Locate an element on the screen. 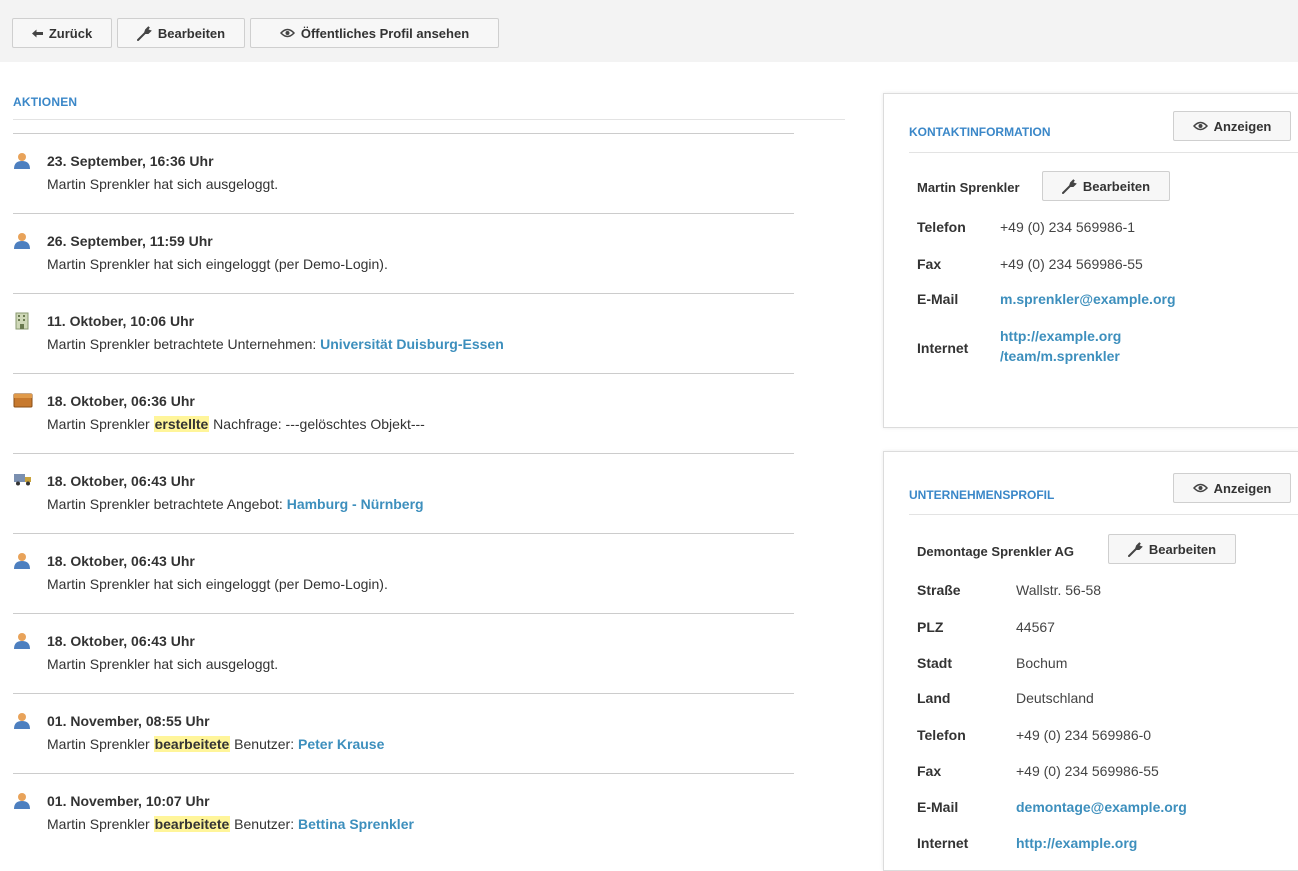 The width and height of the screenshot is (1298, 871). activity-date: 18. Oktober, 06:36 Uhr is located at coordinates (121, 401).